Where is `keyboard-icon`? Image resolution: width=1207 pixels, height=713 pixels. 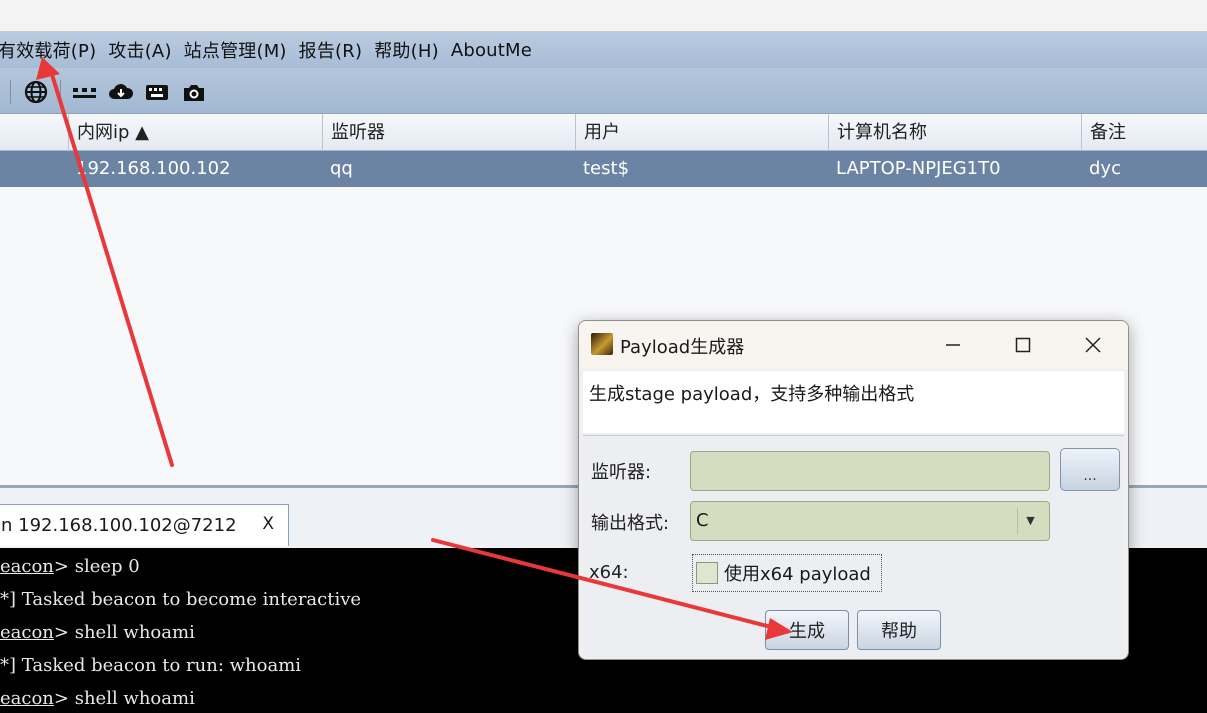 keyboard-icon is located at coordinates (157, 94).